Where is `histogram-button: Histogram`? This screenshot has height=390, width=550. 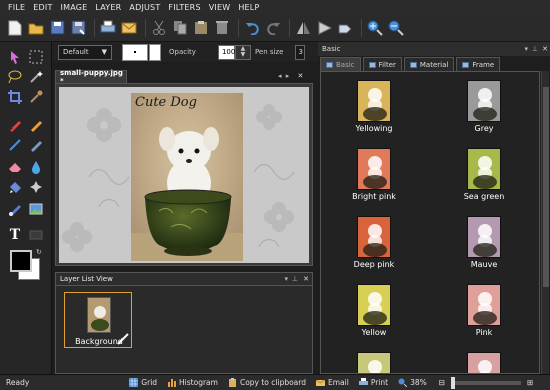 histogram-button: Histogram is located at coordinates (192, 382).